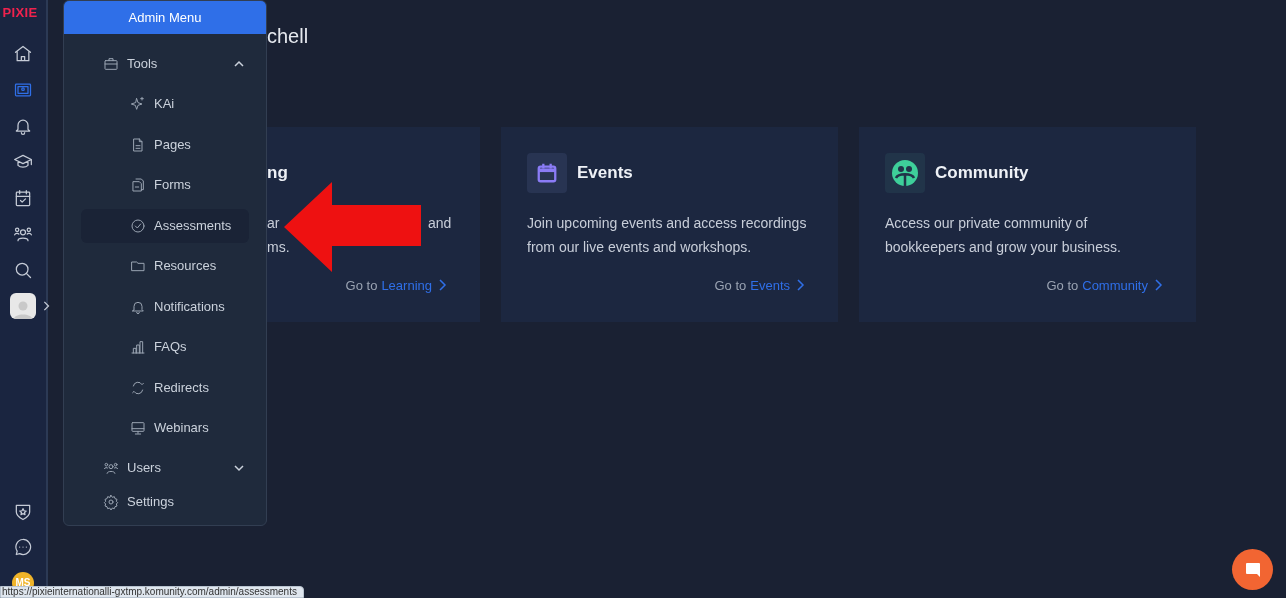  Describe the element at coordinates (152, 592) in the screenshot. I see `url-tooltip: https://pixieinternationalli-gxtmp.komunity.com/admin/assessments` at that location.